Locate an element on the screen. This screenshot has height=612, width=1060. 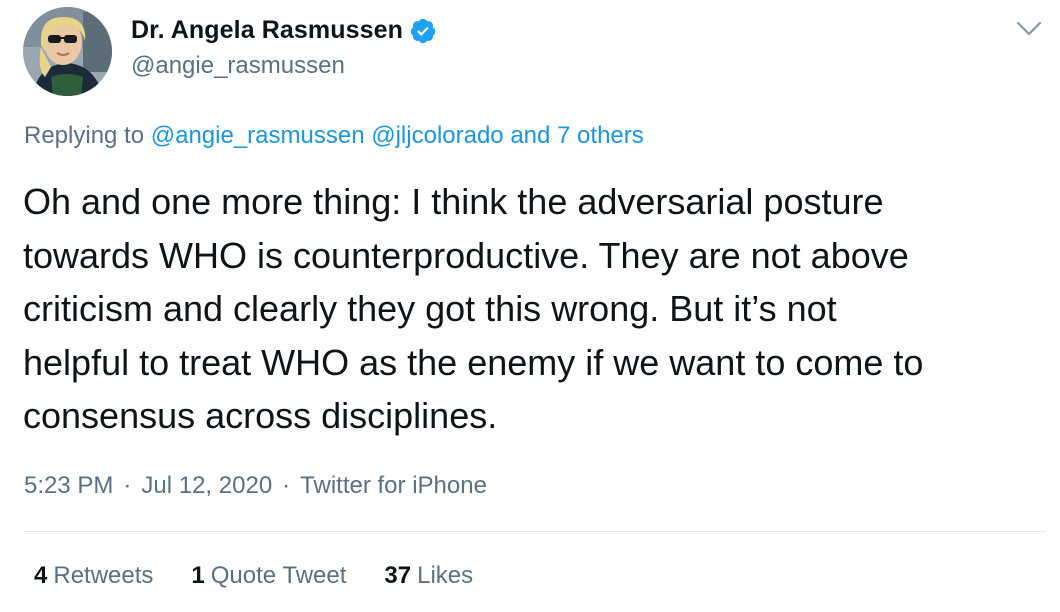
likes-label: Likes is located at coordinates (445, 575).